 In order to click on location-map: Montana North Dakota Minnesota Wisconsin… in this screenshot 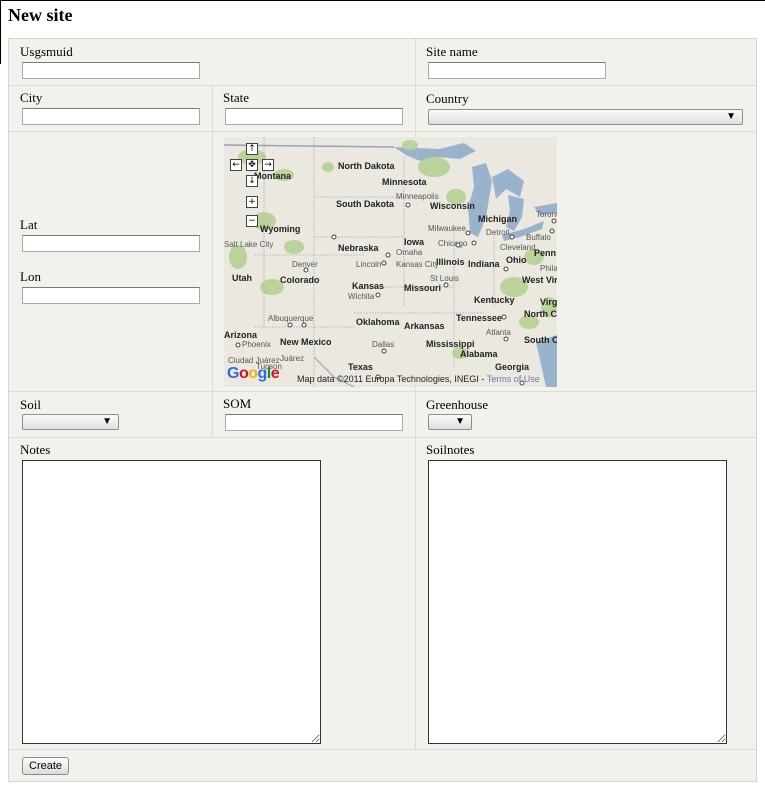, I will do `click(390, 262)`.